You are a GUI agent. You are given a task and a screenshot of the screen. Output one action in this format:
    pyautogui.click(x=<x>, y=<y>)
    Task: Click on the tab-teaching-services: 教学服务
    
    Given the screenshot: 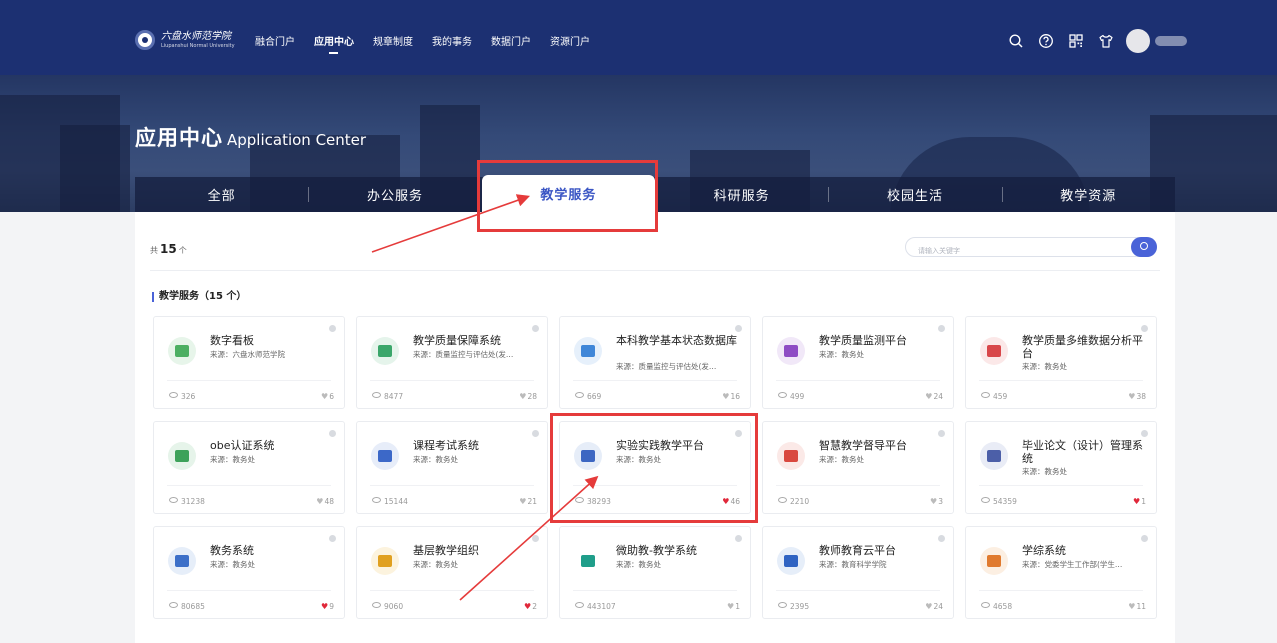 What is the action you would take?
    pyautogui.click(x=568, y=193)
    